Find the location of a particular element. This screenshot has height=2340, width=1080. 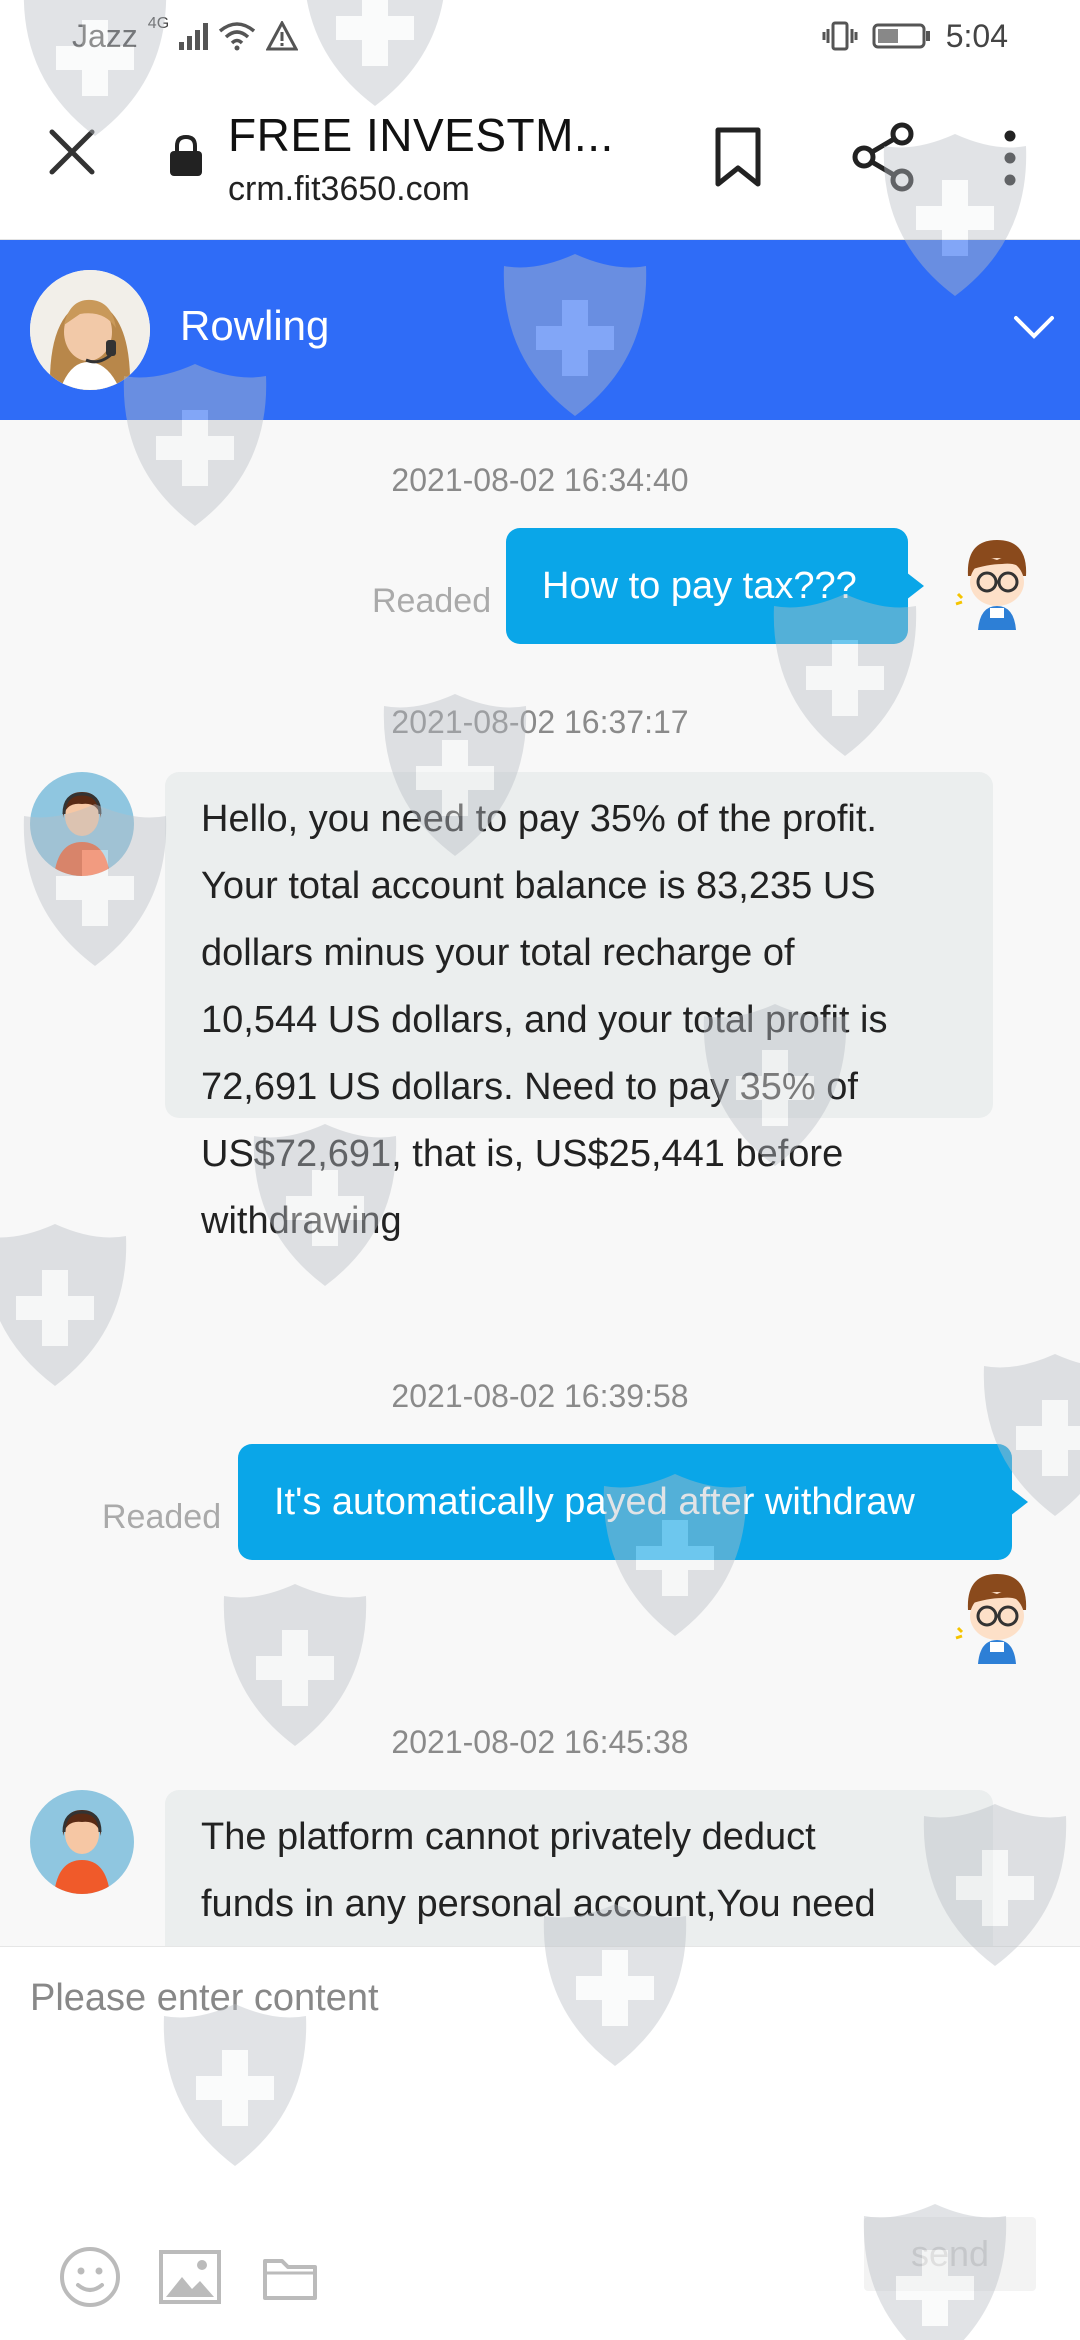

message-line: dollars minus your total recharge of is located at coordinates (498, 953).